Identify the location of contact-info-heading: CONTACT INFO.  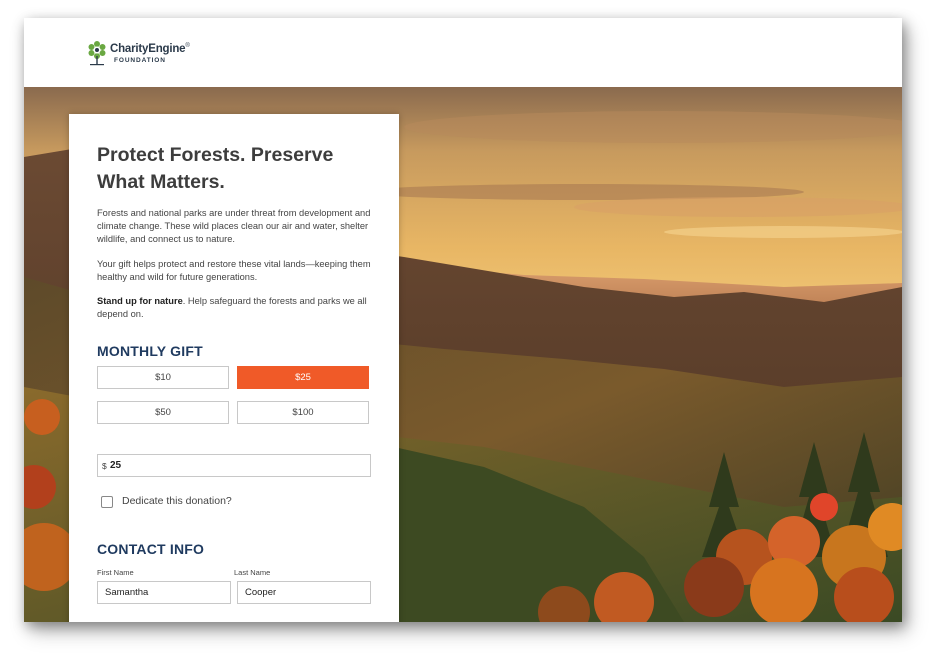
(151, 549).